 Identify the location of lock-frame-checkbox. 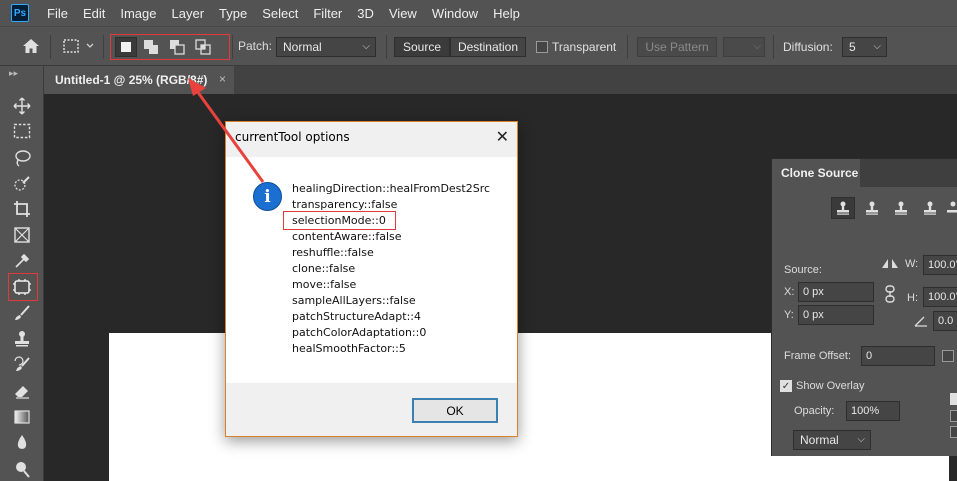
(948, 356).